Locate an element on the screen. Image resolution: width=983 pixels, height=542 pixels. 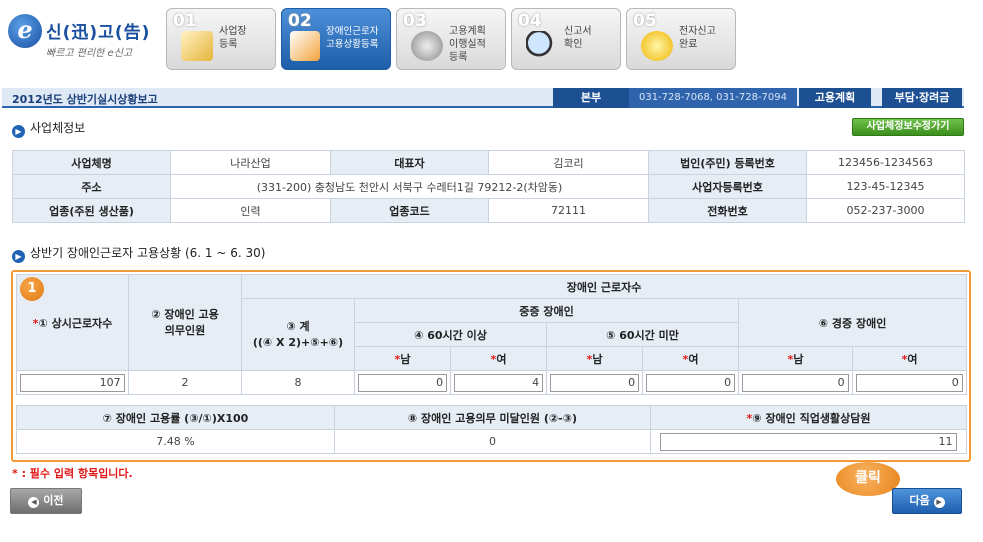
section-title: 사업체정보 is located at coordinates (58, 128).